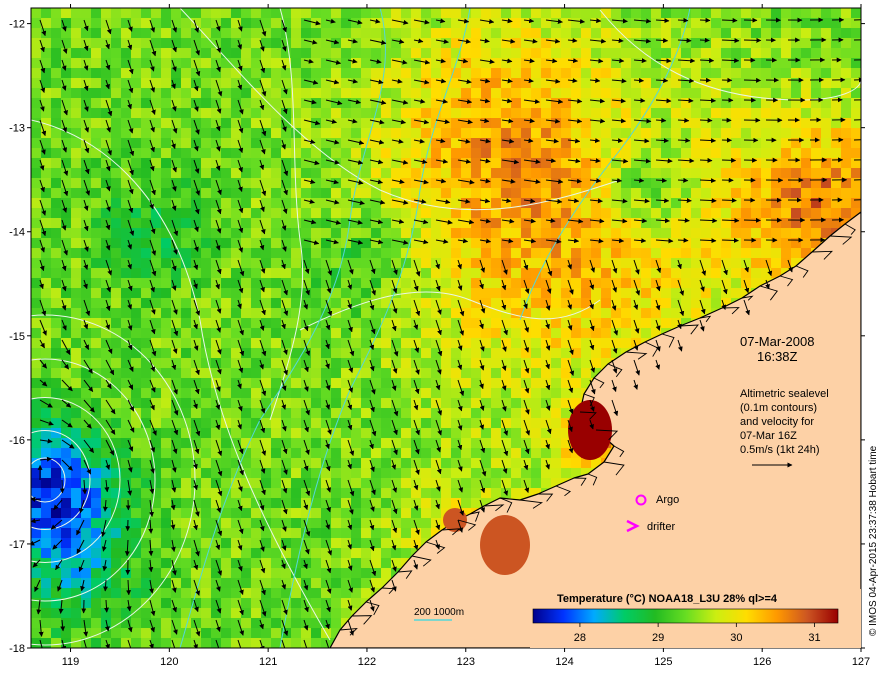 This screenshot has width=880, height=680. Describe the element at coordinates (367, 662) in the screenshot. I see `lon-tick-label: 122` at that location.